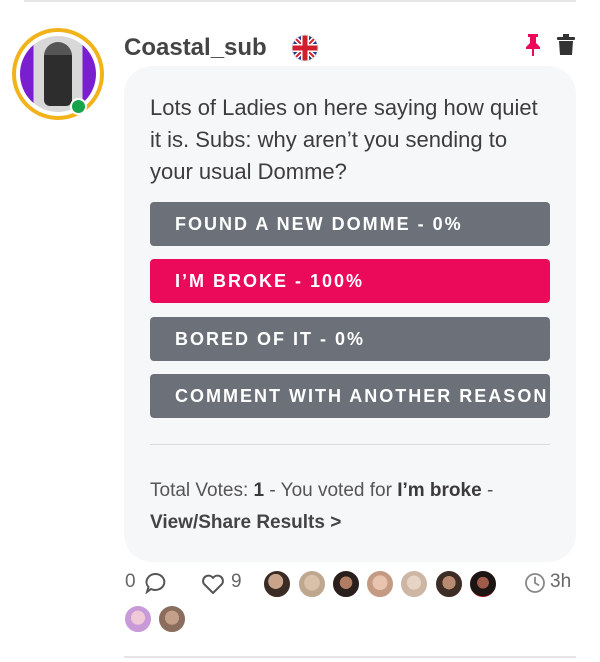  What do you see at coordinates (533, 45) in the screenshot?
I see `pin-icon` at bounding box center [533, 45].